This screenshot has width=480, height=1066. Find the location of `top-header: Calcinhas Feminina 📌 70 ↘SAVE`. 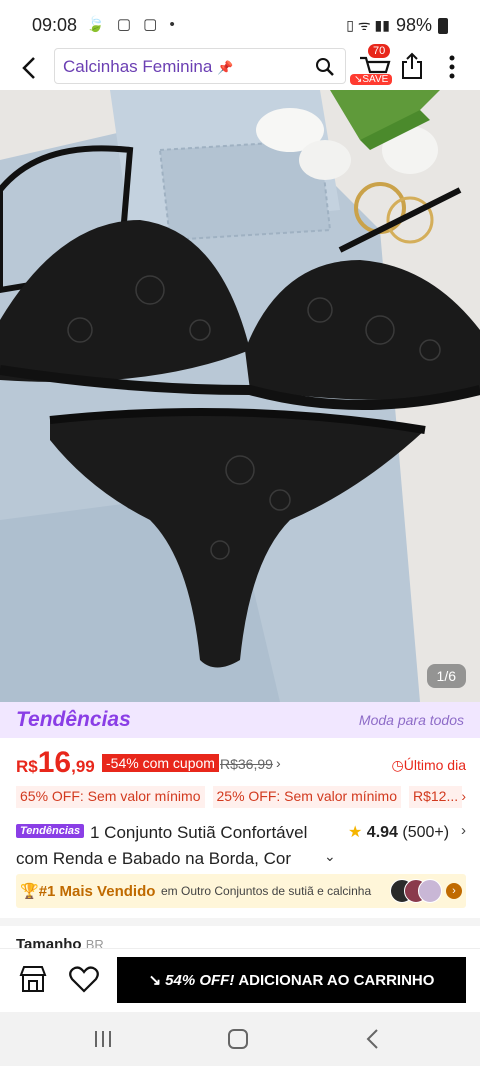

top-header: Calcinhas Feminina 📌 70 ↘SAVE is located at coordinates (240, 67).